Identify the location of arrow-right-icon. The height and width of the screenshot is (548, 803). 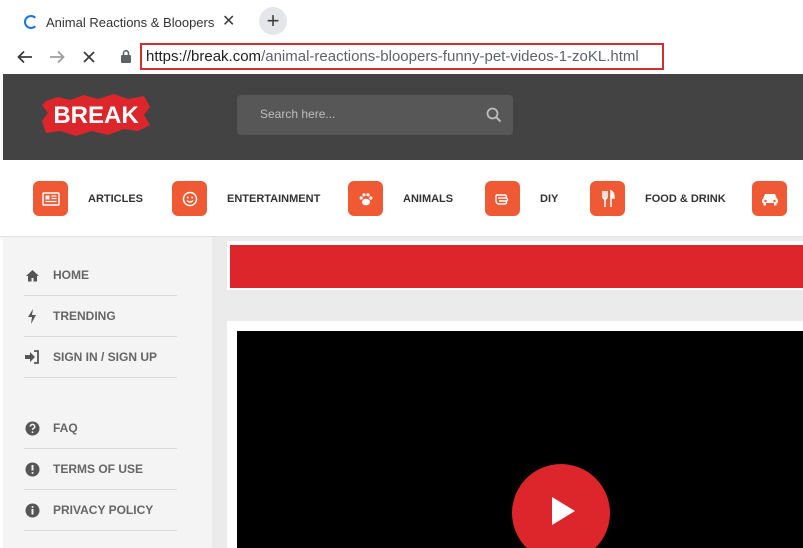
(57, 57).